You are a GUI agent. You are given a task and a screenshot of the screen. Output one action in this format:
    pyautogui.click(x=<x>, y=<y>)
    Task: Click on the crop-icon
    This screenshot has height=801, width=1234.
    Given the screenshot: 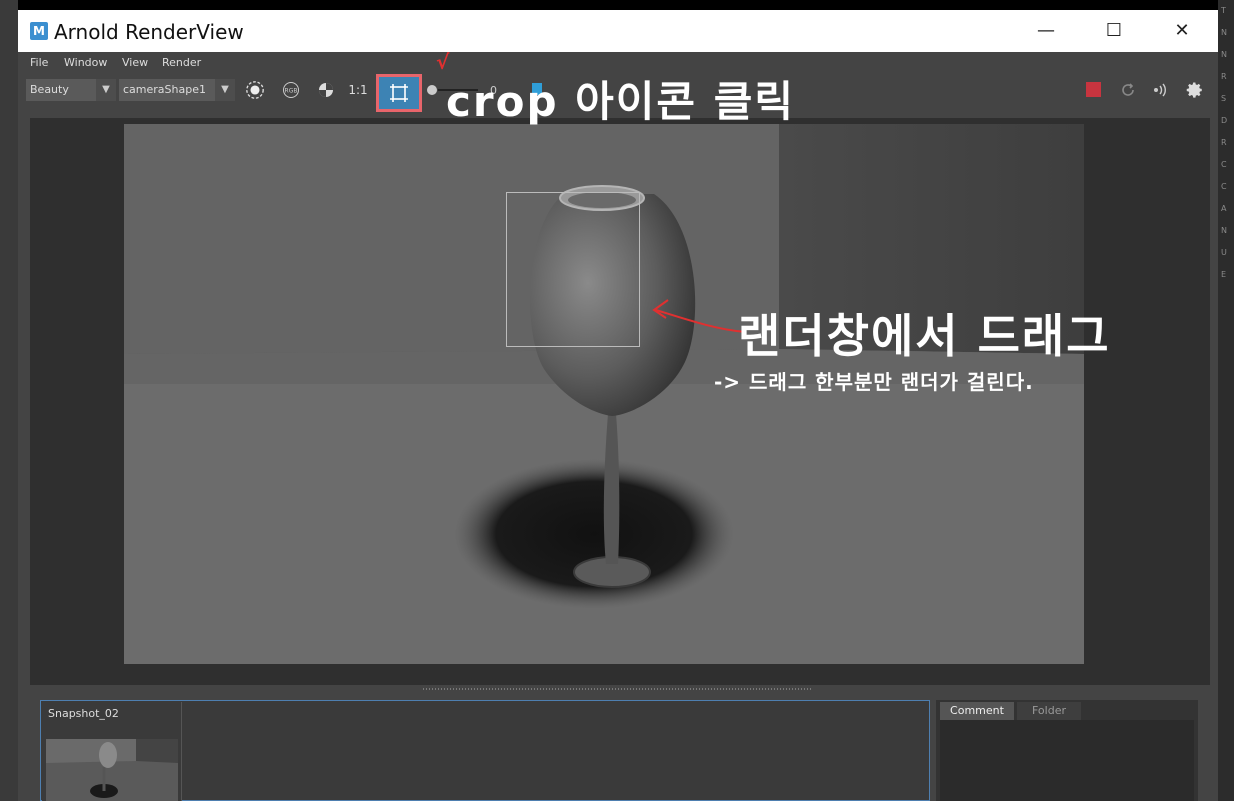 What is the action you would take?
    pyautogui.click(x=399, y=93)
    